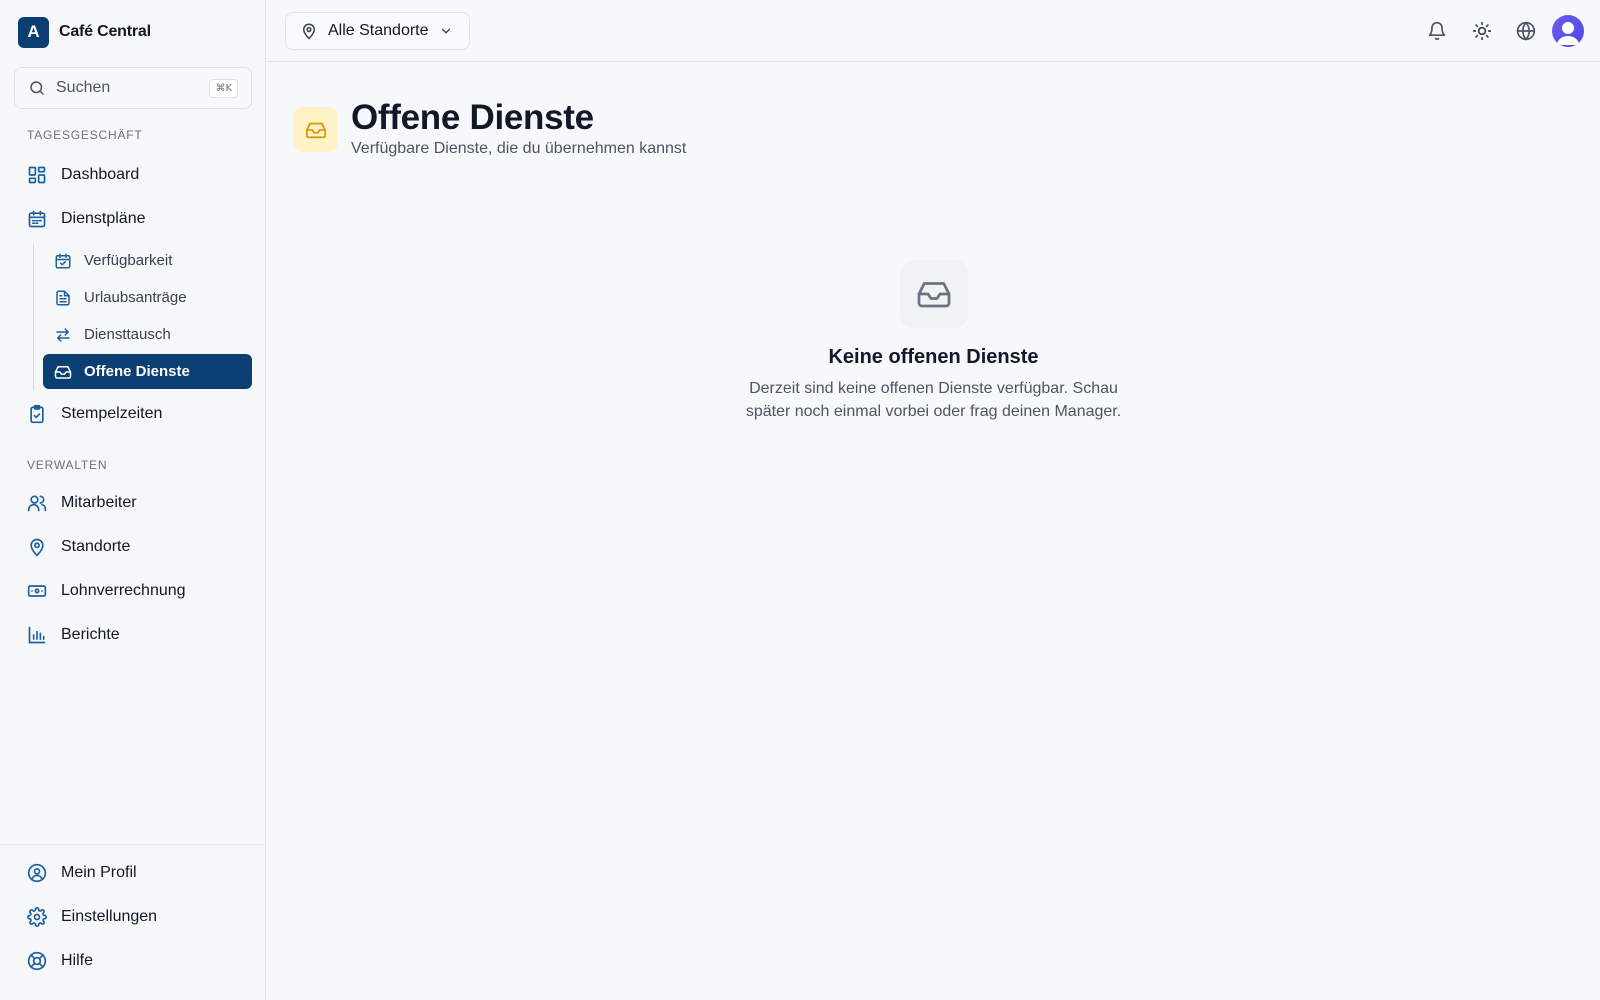 The width and height of the screenshot is (1600, 1000). I want to click on sidebar-subitem-label: Diensttausch, so click(127, 334).